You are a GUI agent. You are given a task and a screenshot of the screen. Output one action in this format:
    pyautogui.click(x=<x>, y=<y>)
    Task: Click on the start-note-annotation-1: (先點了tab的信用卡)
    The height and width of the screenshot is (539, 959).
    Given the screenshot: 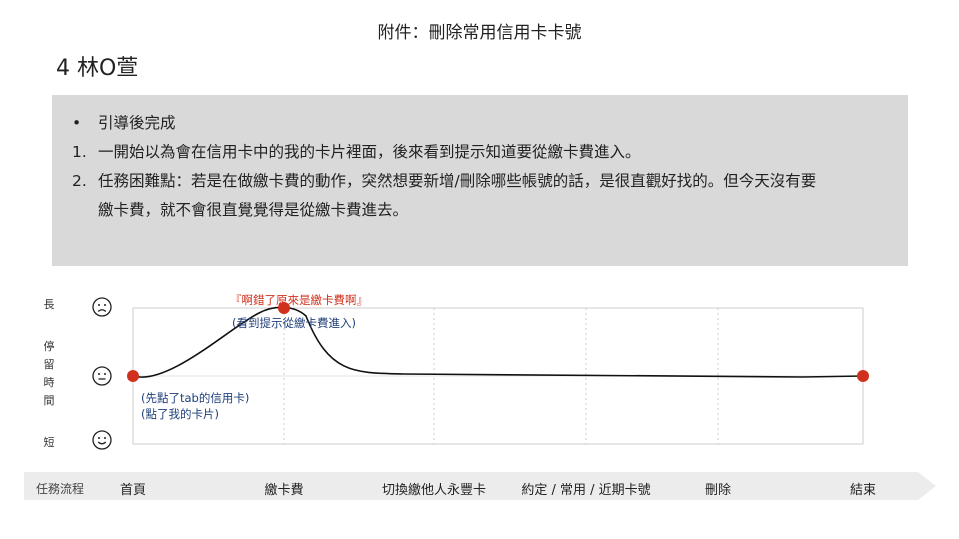 What is the action you would take?
    pyautogui.click(x=195, y=398)
    